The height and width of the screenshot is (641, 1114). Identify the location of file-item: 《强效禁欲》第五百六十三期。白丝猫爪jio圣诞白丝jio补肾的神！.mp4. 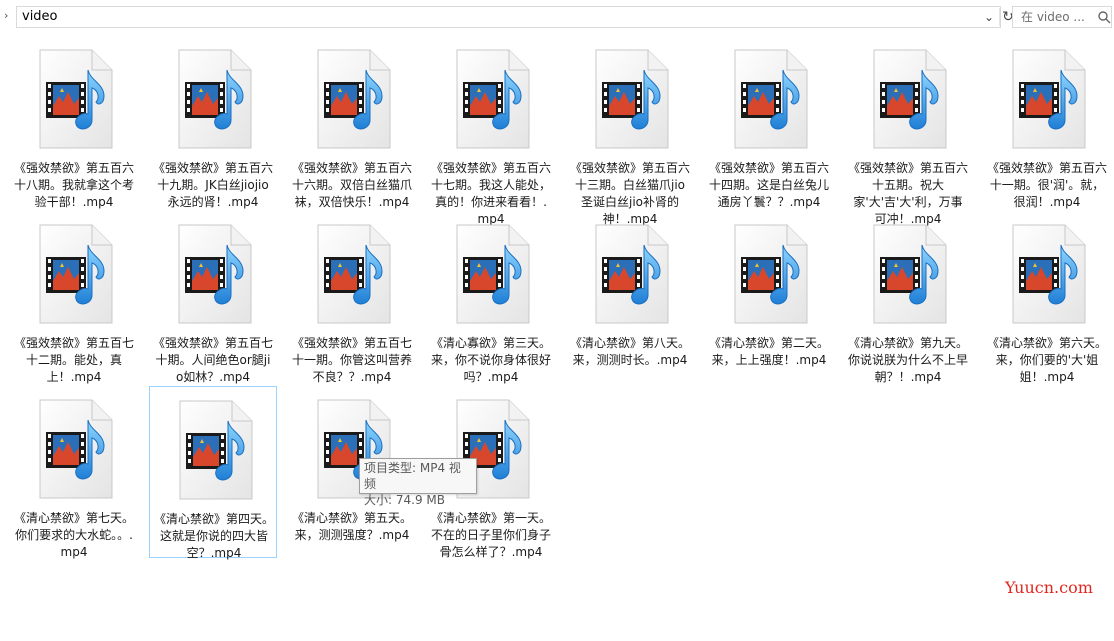
(630, 131).